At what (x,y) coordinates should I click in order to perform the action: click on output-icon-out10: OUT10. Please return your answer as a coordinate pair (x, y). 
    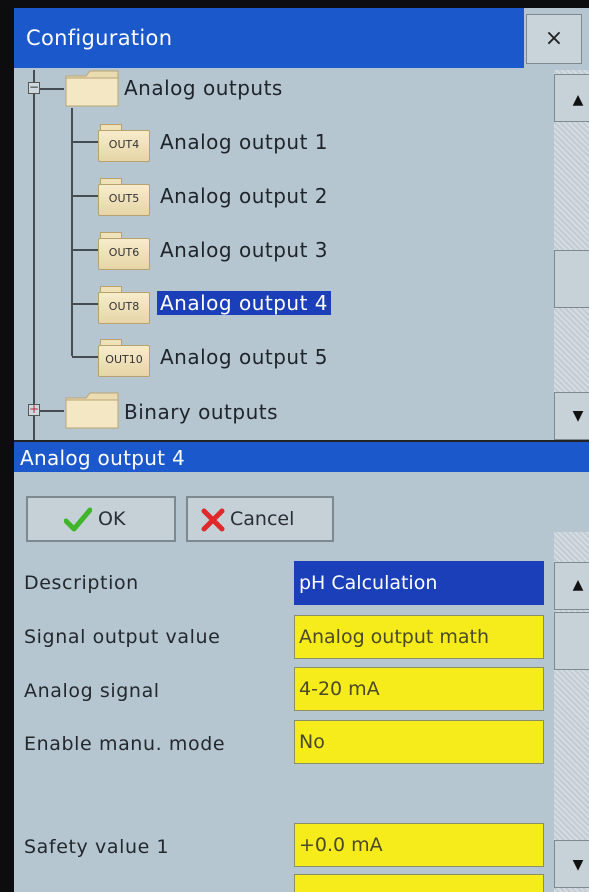
    Looking at the image, I should click on (124, 358).